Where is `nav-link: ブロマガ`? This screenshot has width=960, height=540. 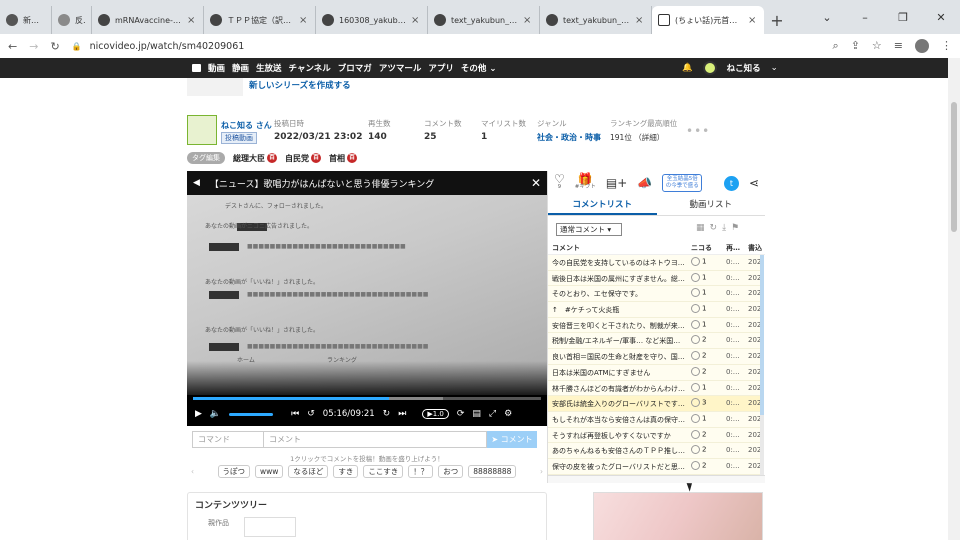
nav-link: ブロマガ is located at coordinates (355, 68).